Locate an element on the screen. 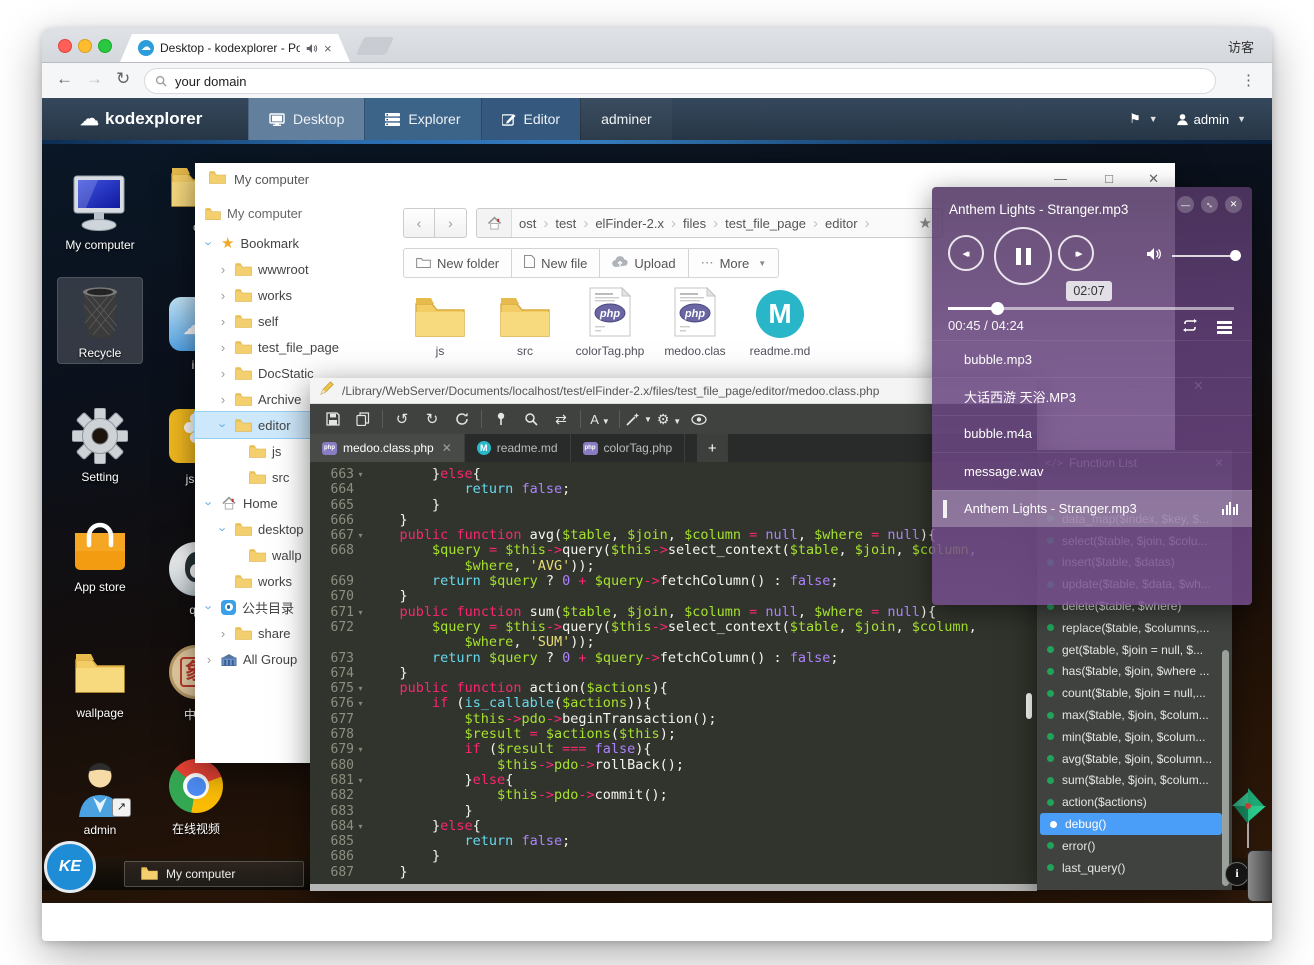  new-editor-tab-button: + is located at coordinates (713, 448).